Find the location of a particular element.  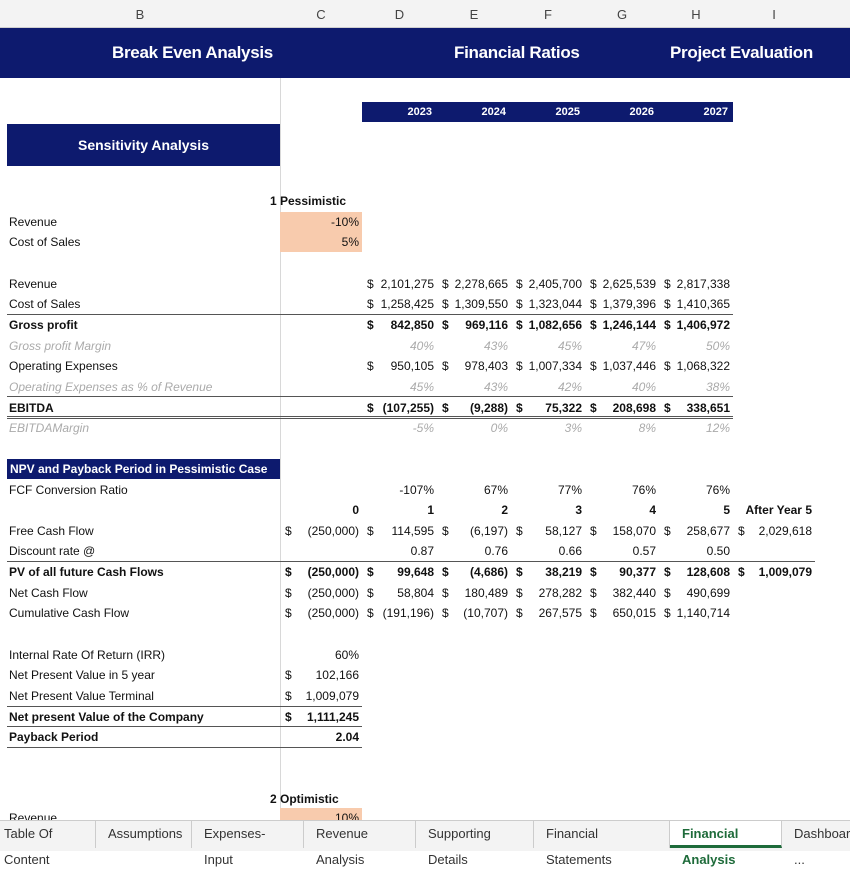

cell: $650,015 is located at coordinates (622, 613).